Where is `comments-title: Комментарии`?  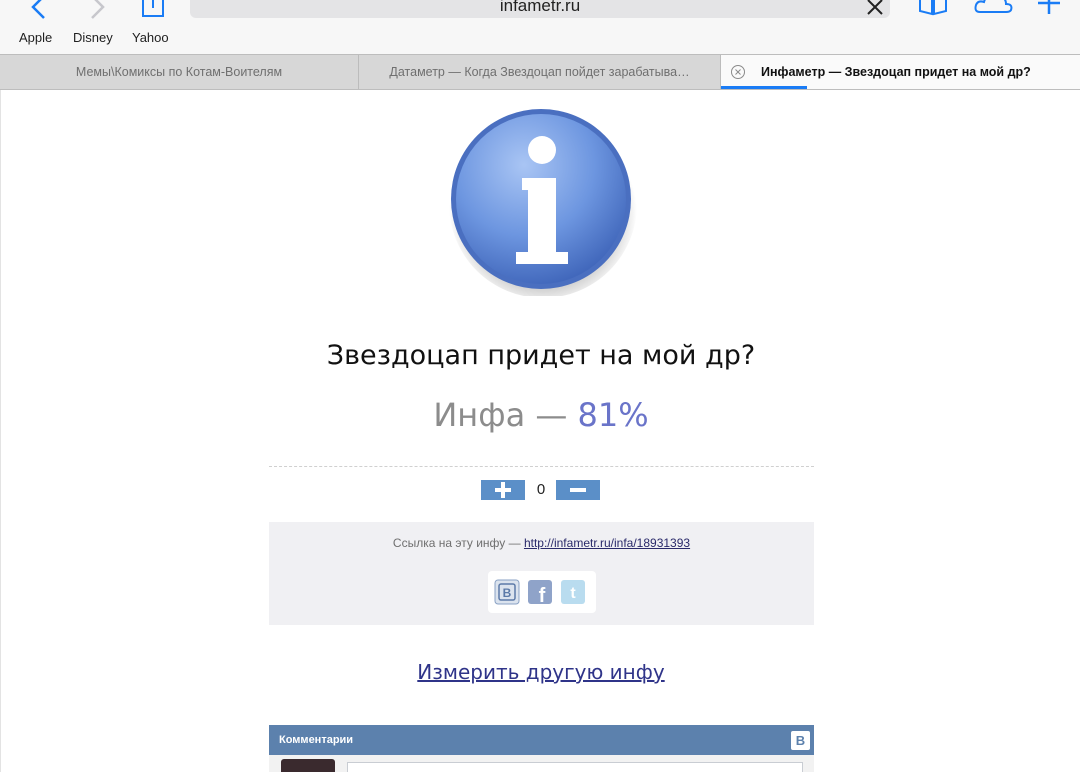 comments-title: Комментарии is located at coordinates (316, 740).